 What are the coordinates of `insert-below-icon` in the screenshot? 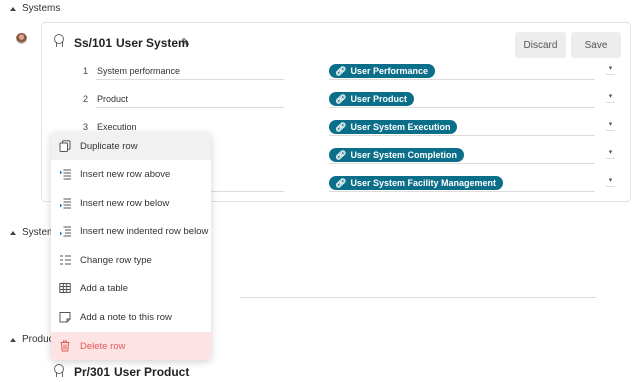 It's located at (65, 203).